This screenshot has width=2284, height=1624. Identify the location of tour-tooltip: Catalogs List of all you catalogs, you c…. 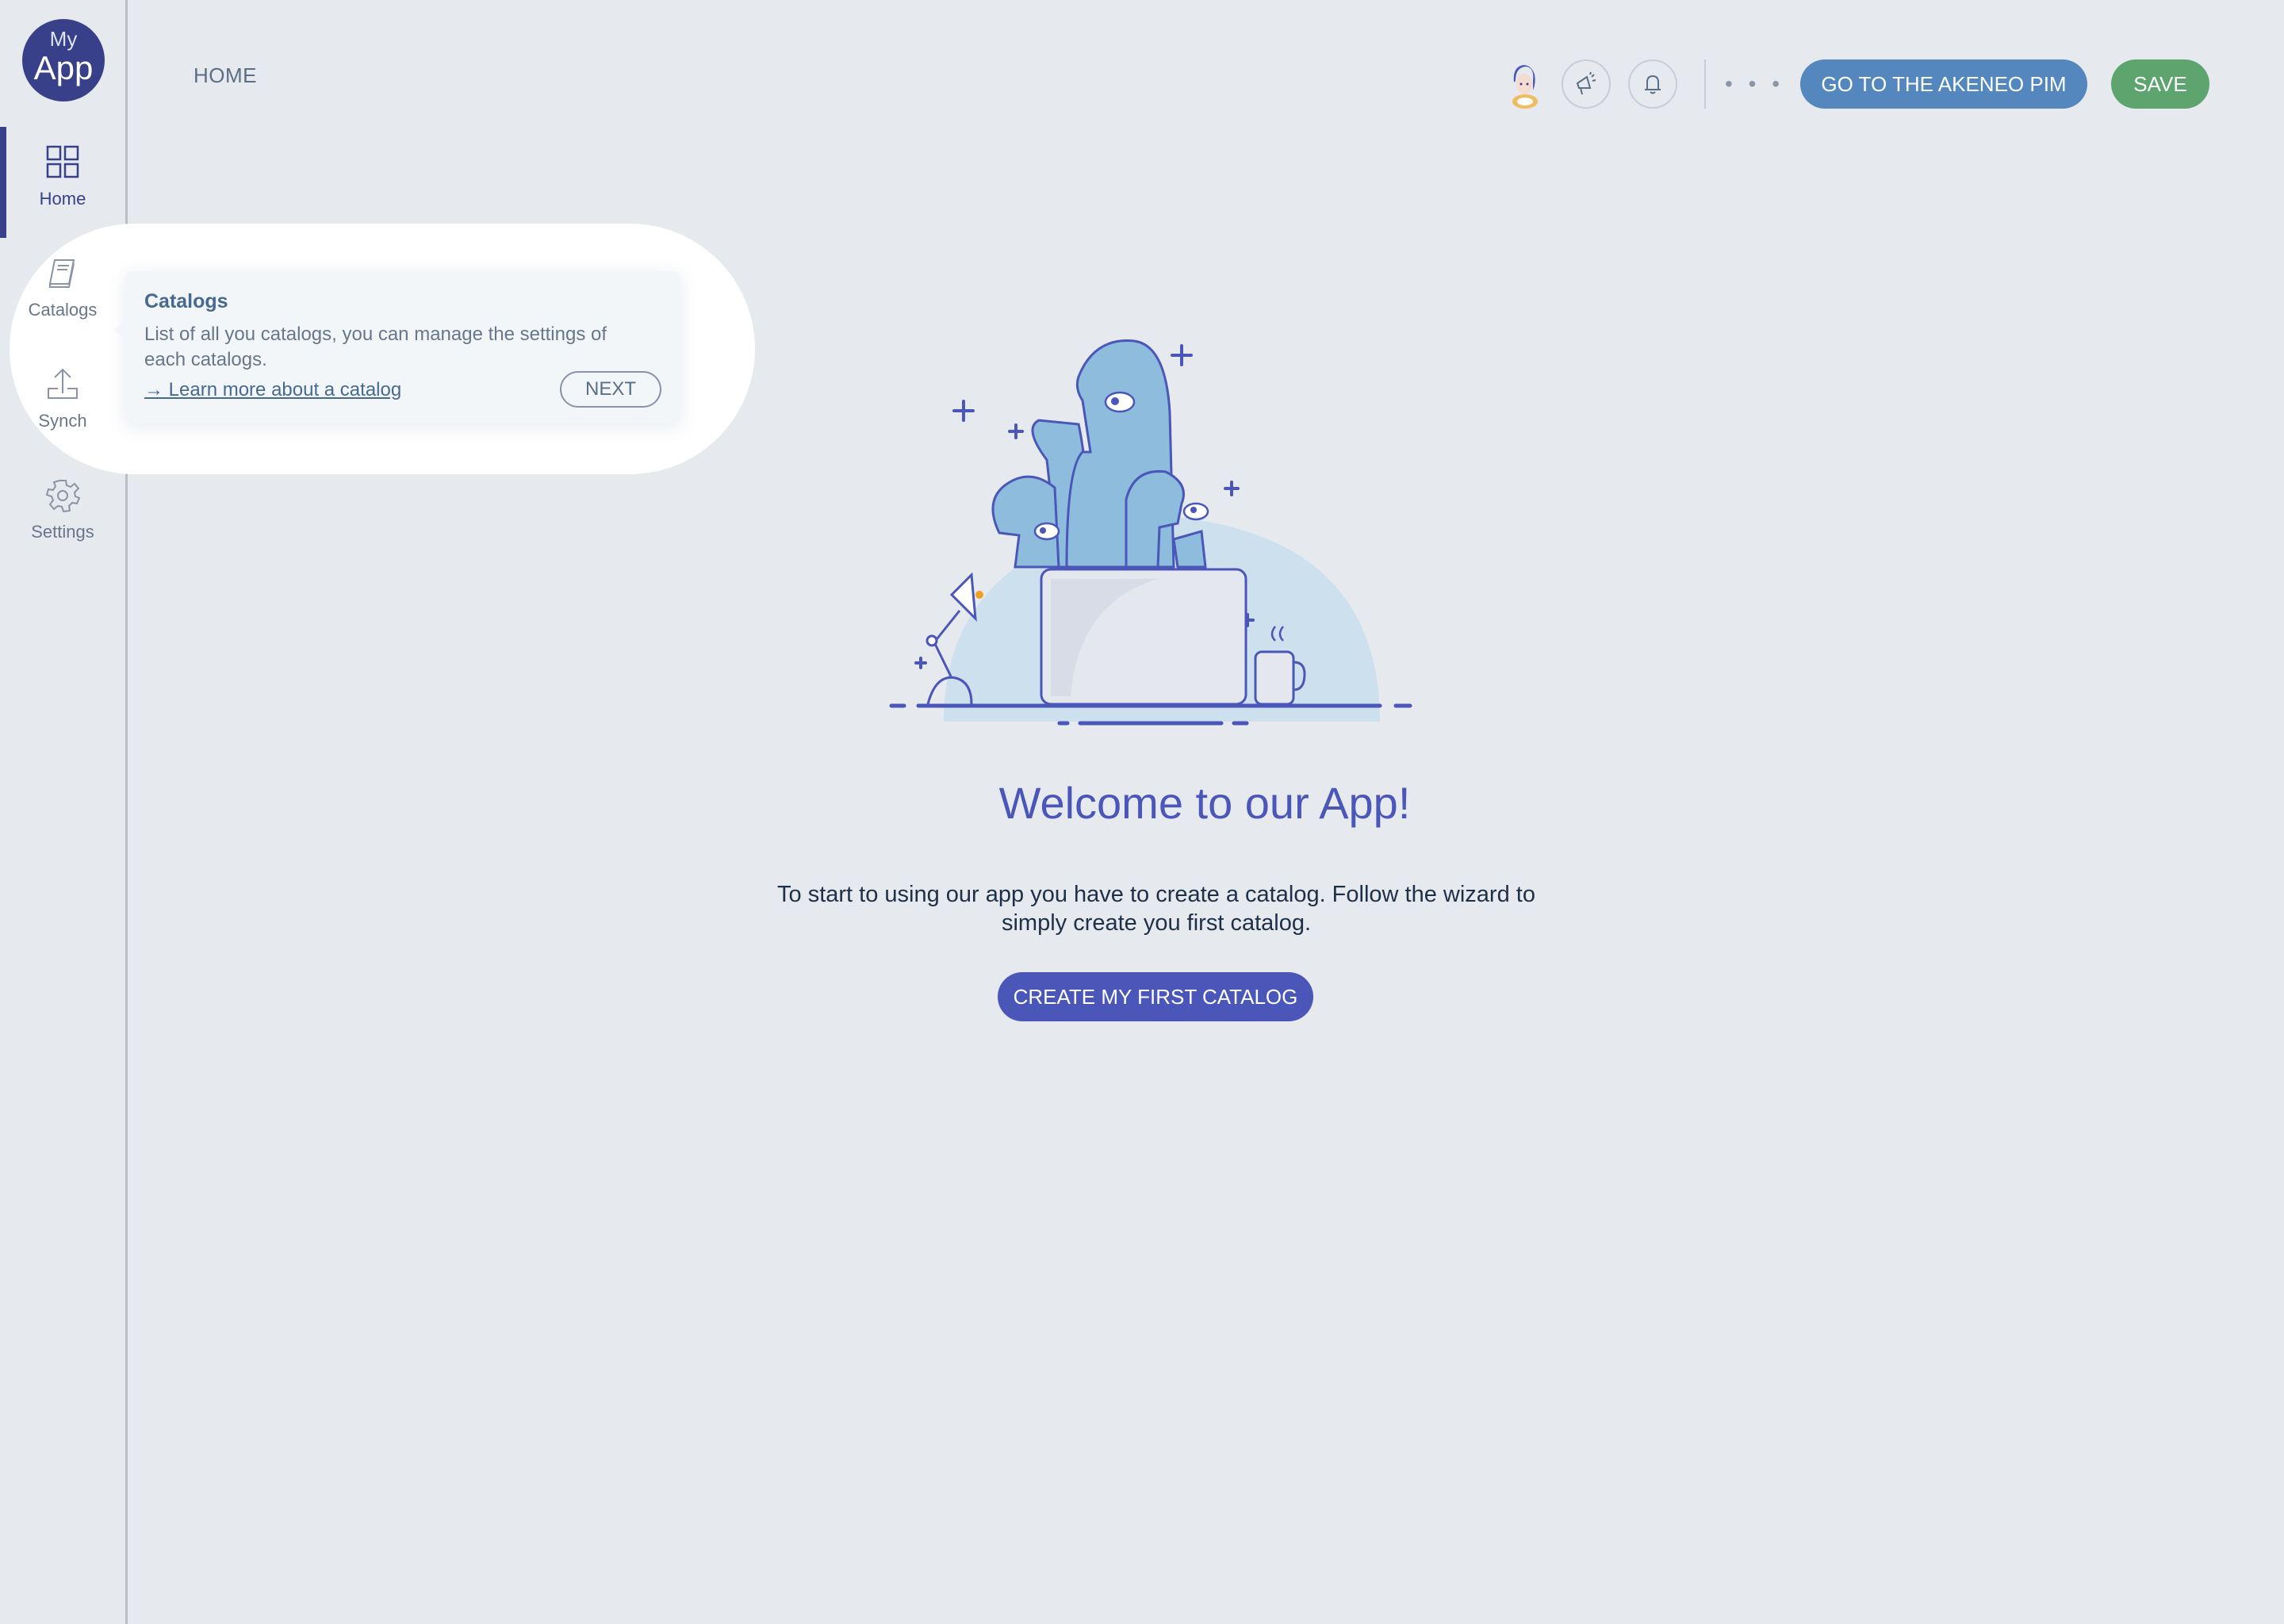
(397, 347).